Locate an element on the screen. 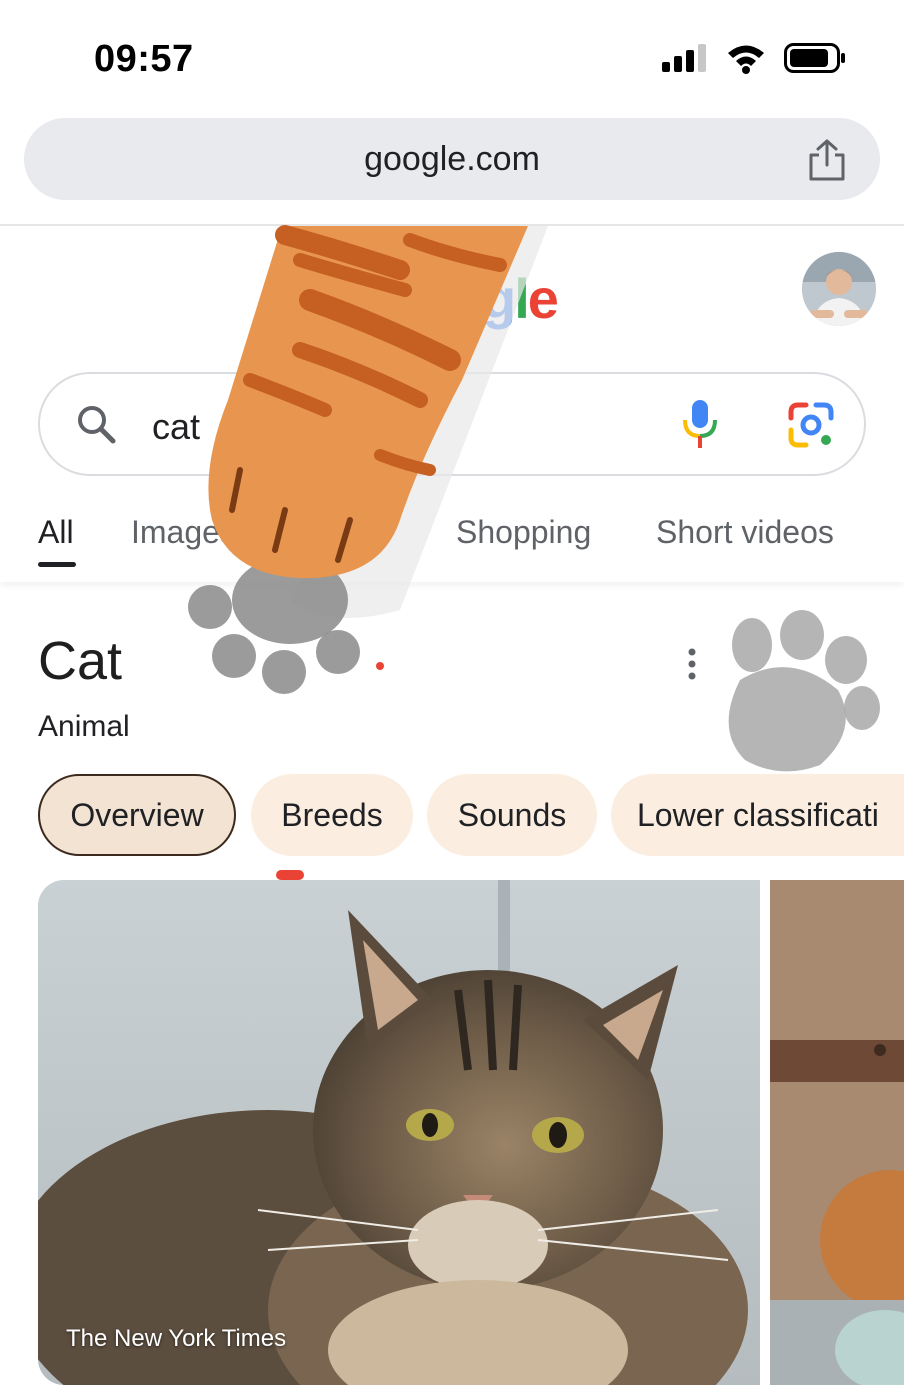 Image resolution: width=904 pixels, height=1400 pixels. status-icons is located at coordinates (754, 58).